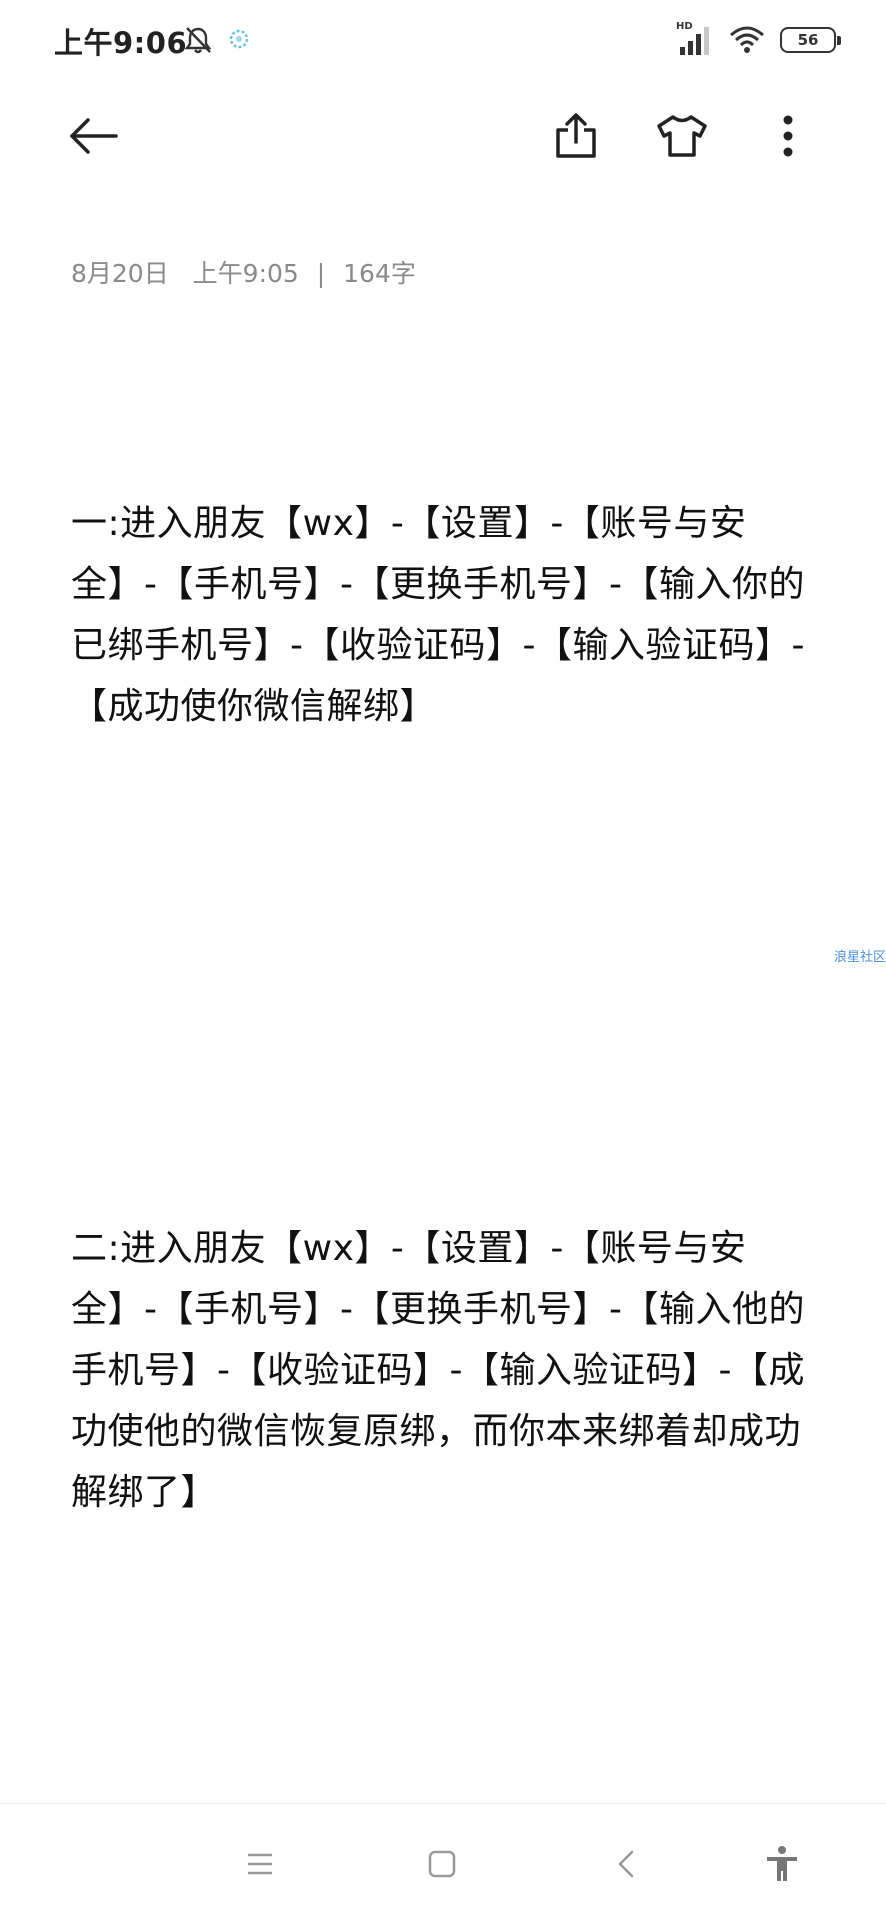 The height and width of the screenshot is (1920, 886). What do you see at coordinates (120, 273) in the screenshot?
I see `note-date: 8月20日` at bounding box center [120, 273].